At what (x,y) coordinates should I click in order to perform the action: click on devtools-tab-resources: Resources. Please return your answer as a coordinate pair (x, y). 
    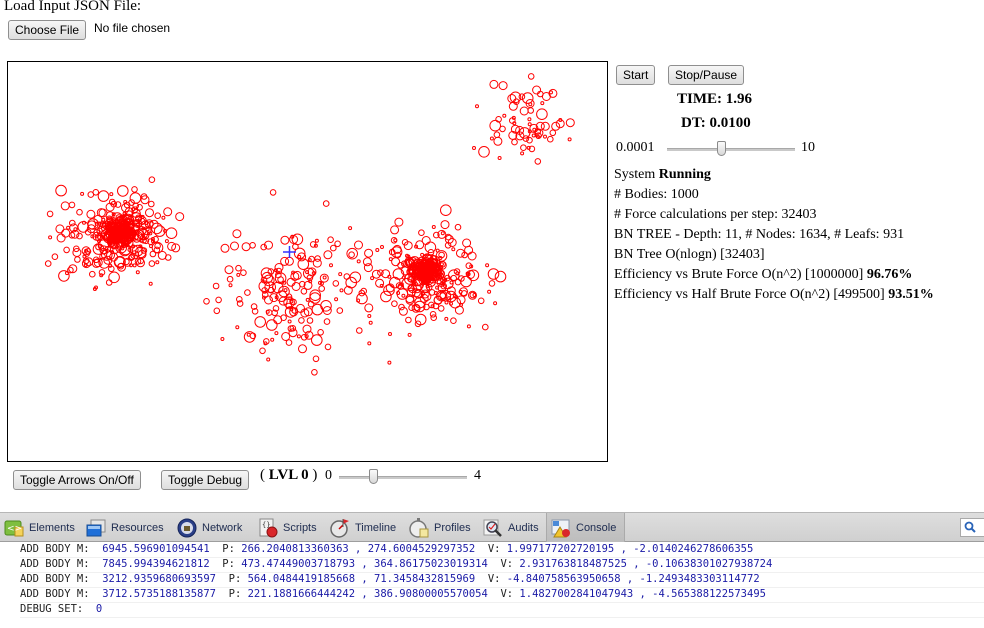
    Looking at the image, I should click on (125, 527).